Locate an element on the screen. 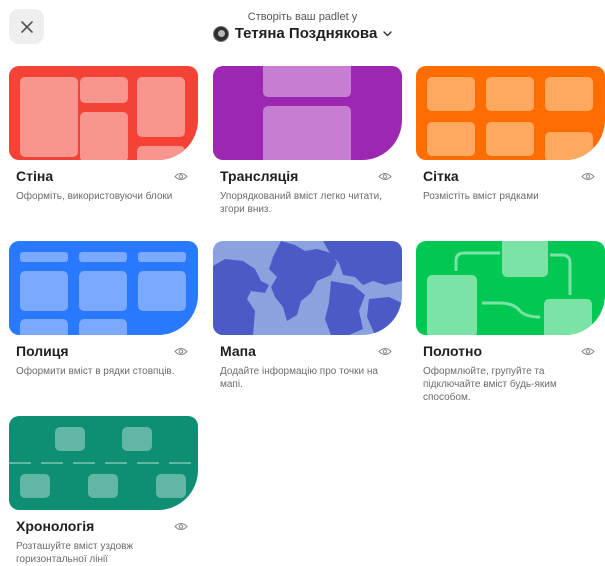 The width and height of the screenshot is (605, 566). timeline-thumbnail is located at coordinates (103, 463).